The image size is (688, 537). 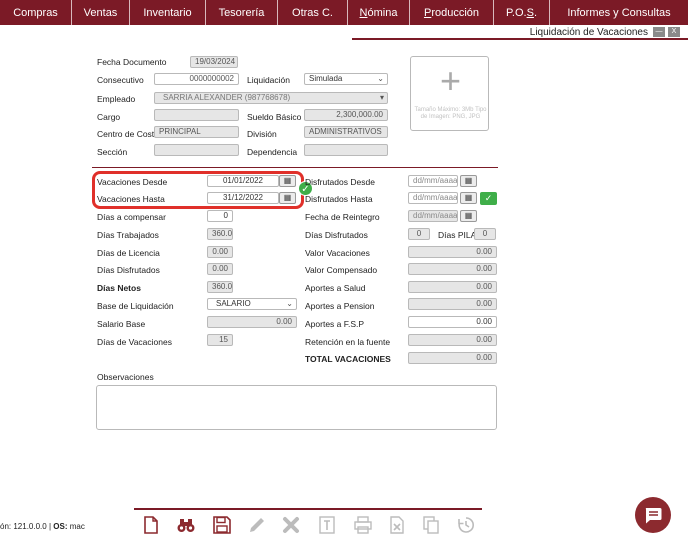 I want to click on delete-x-icon, so click(x=291, y=525).